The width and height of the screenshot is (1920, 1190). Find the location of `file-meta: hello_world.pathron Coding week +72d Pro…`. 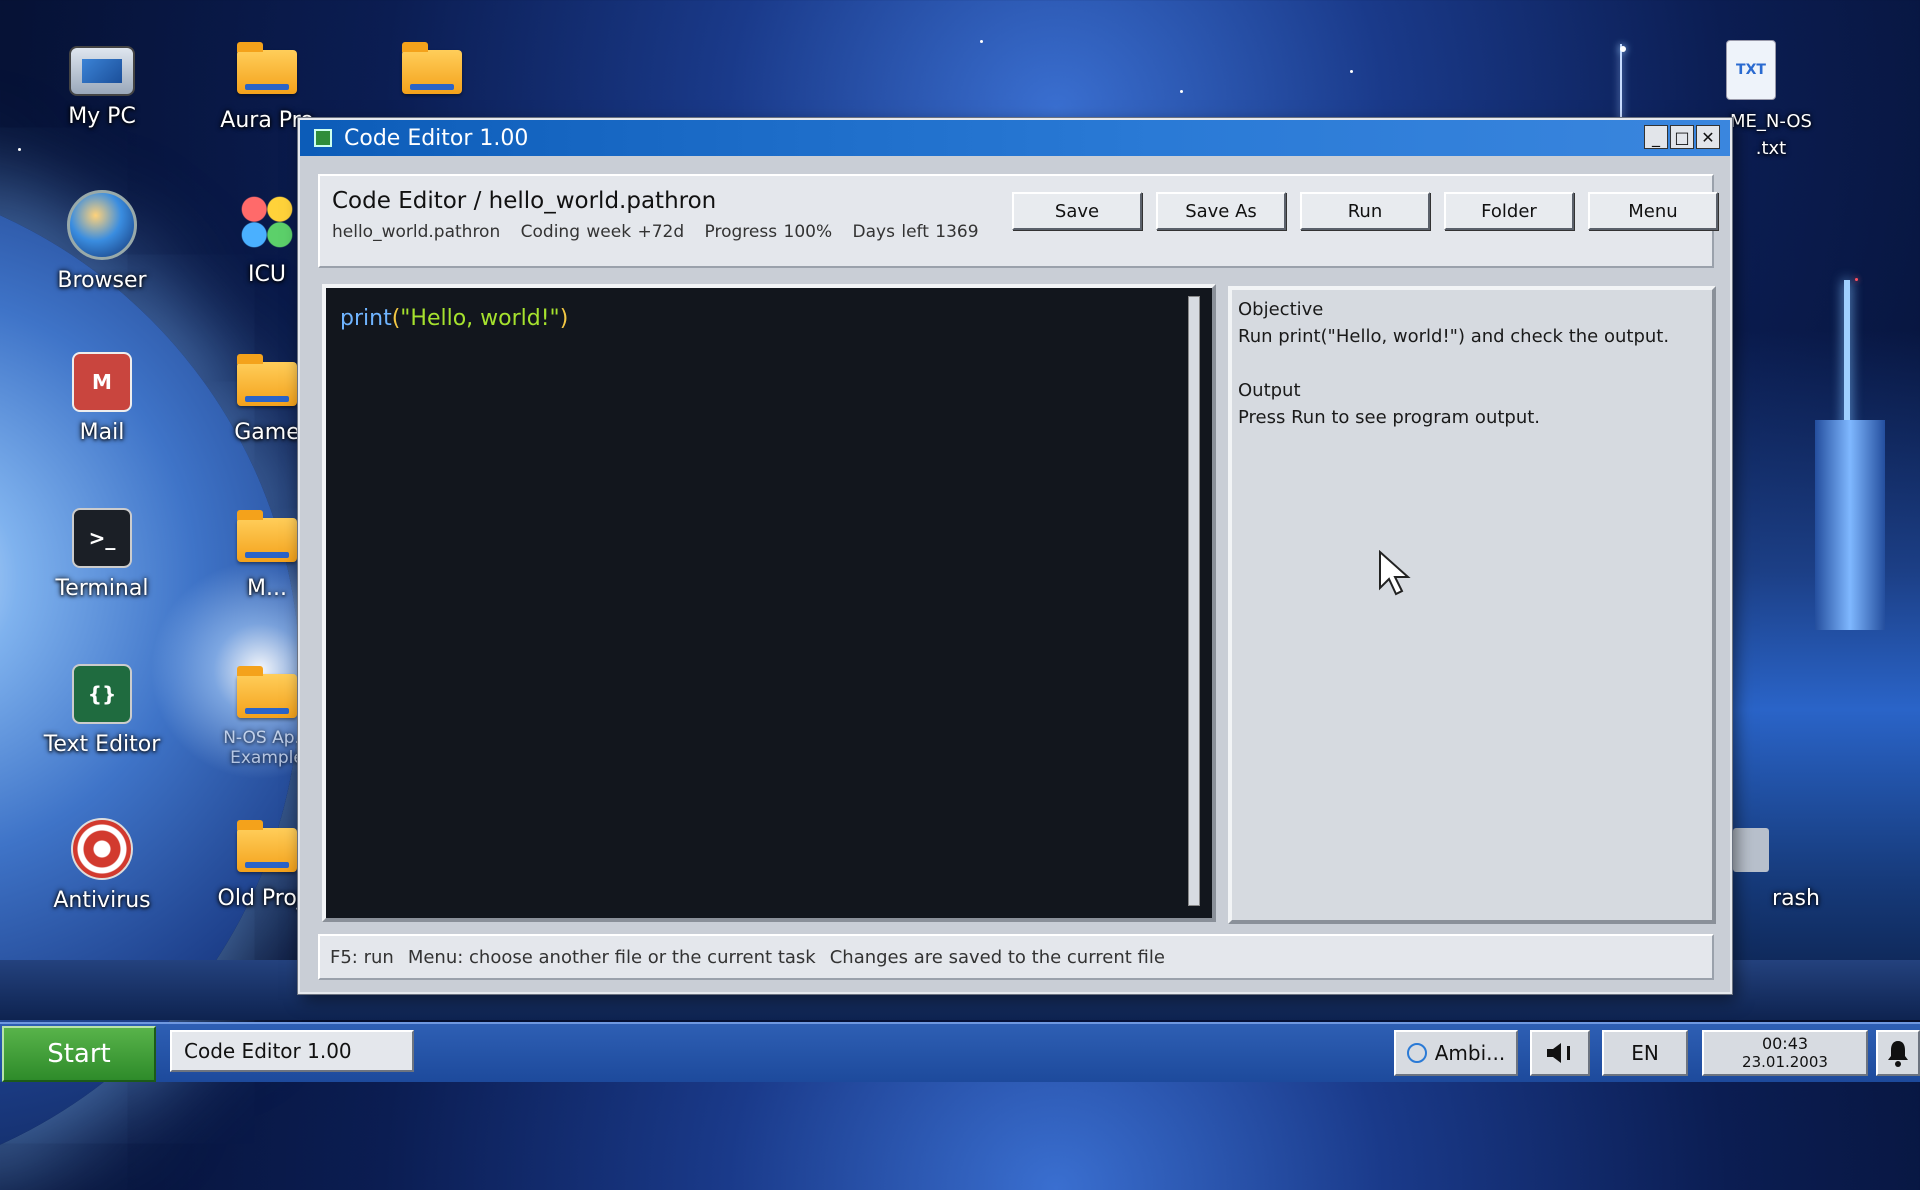

file-meta: hello_world.pathron Coding week +72d Pro… is located at coordinates (662, 232).